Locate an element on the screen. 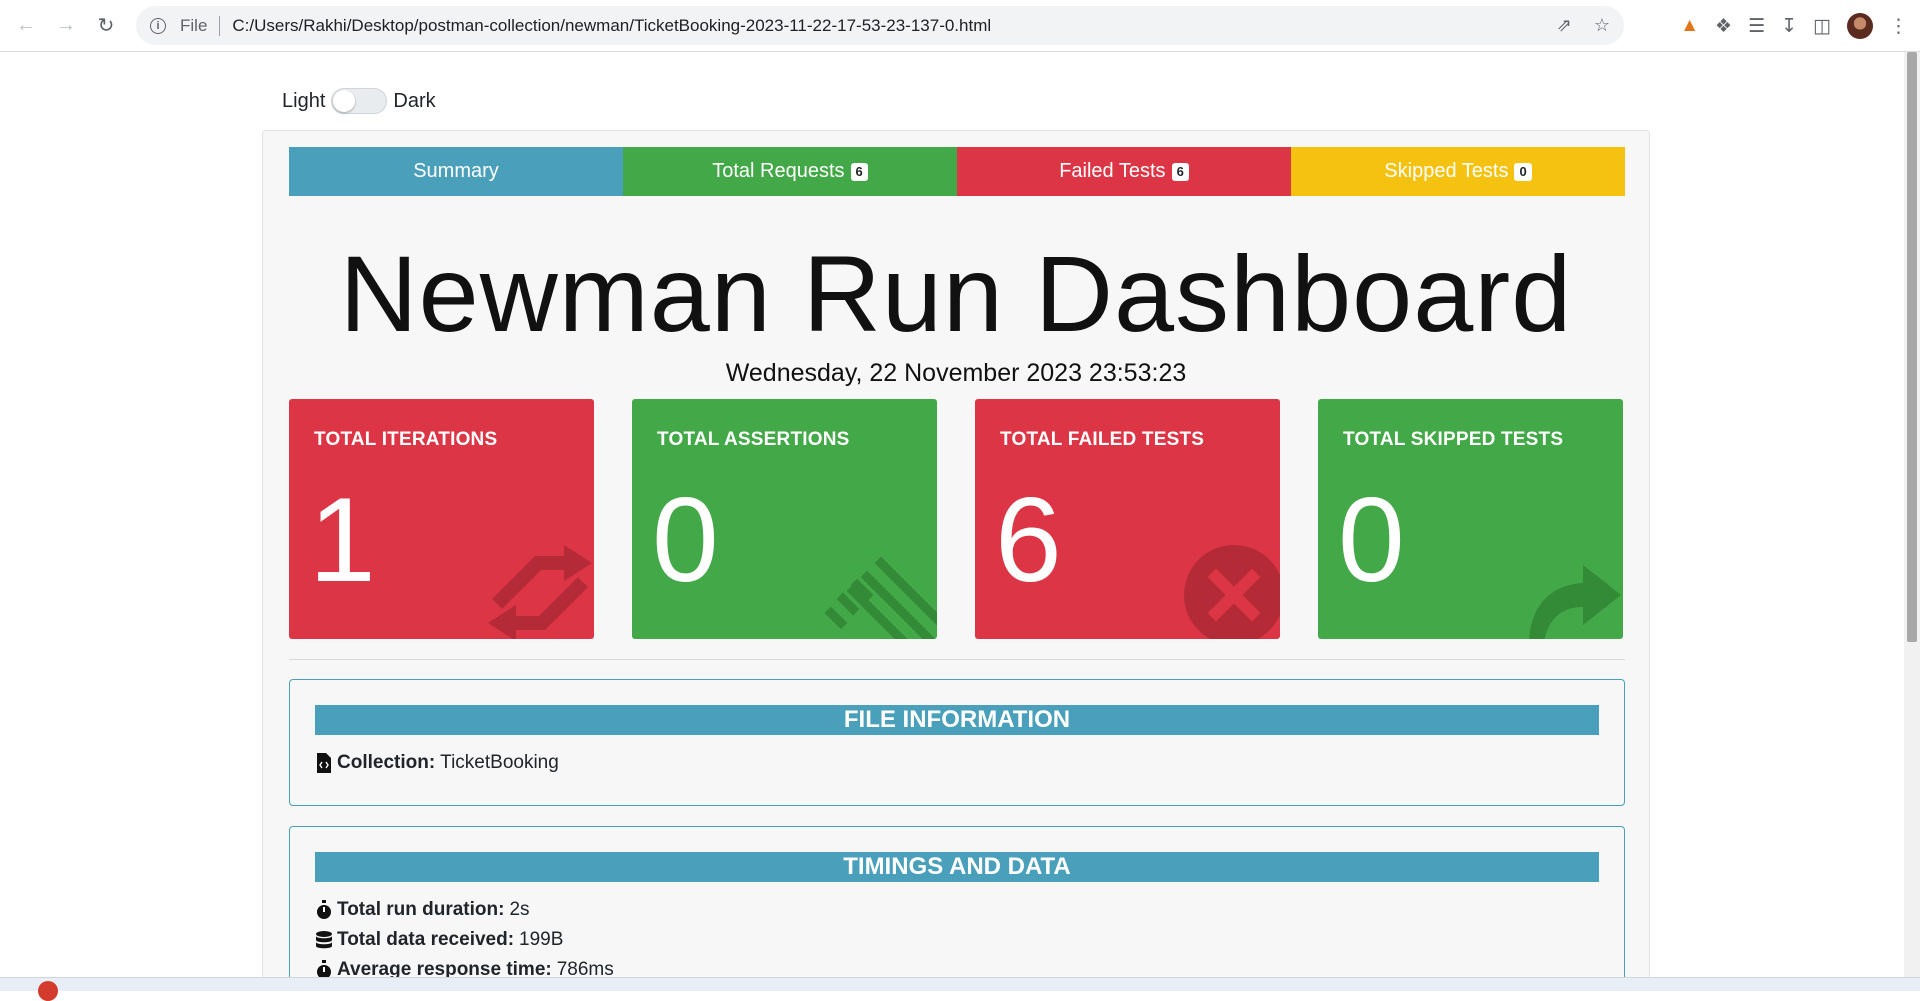 This screenshot has height=1001, width=1920. card-total-failed-tests: TOTAL FAILED TESTS 6 is located at coordinates (1127, 519).